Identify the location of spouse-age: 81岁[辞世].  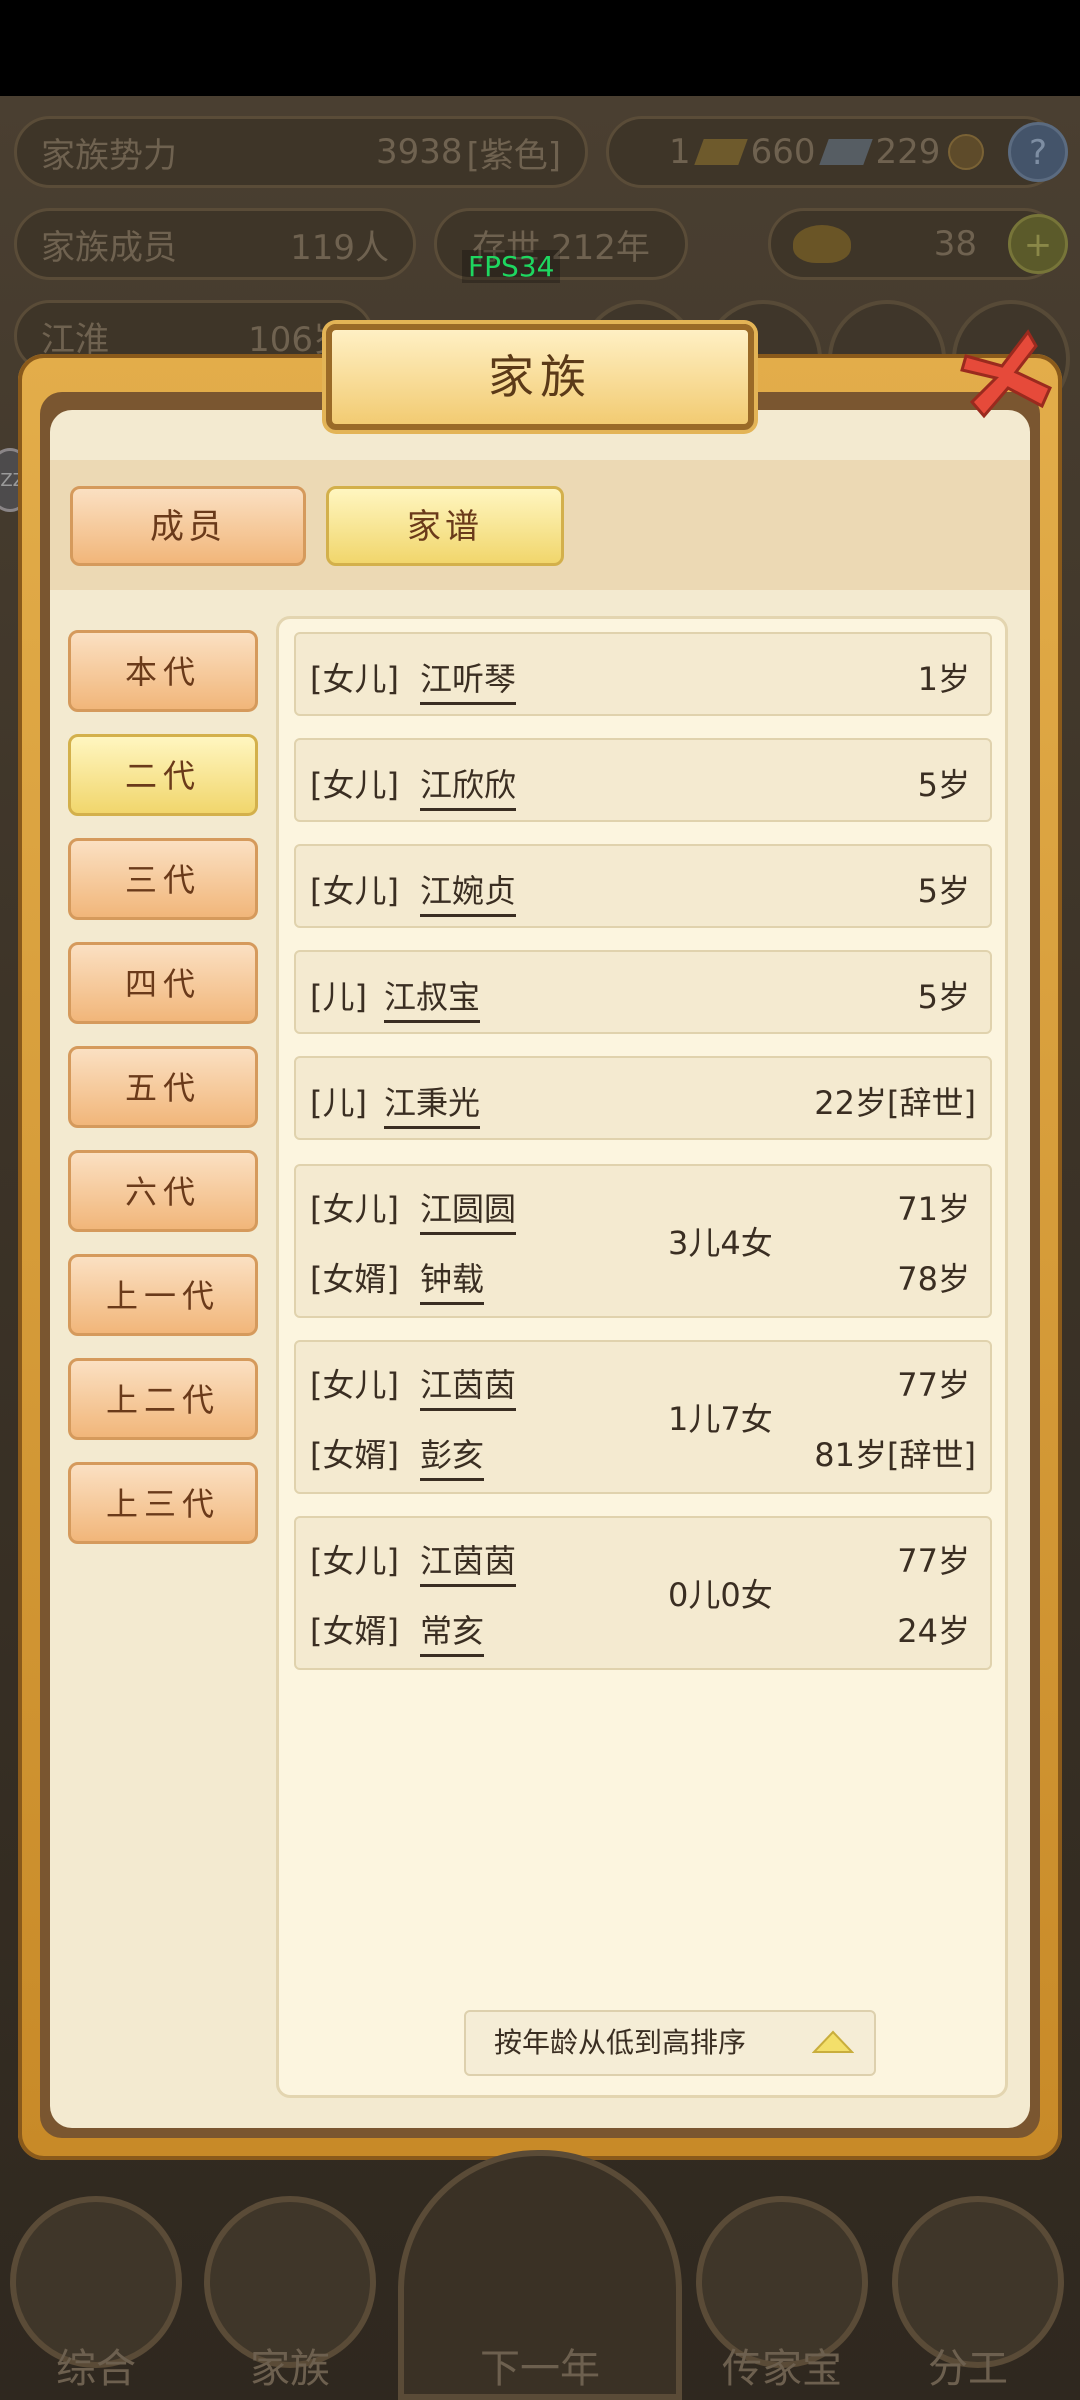
(895, 1455).